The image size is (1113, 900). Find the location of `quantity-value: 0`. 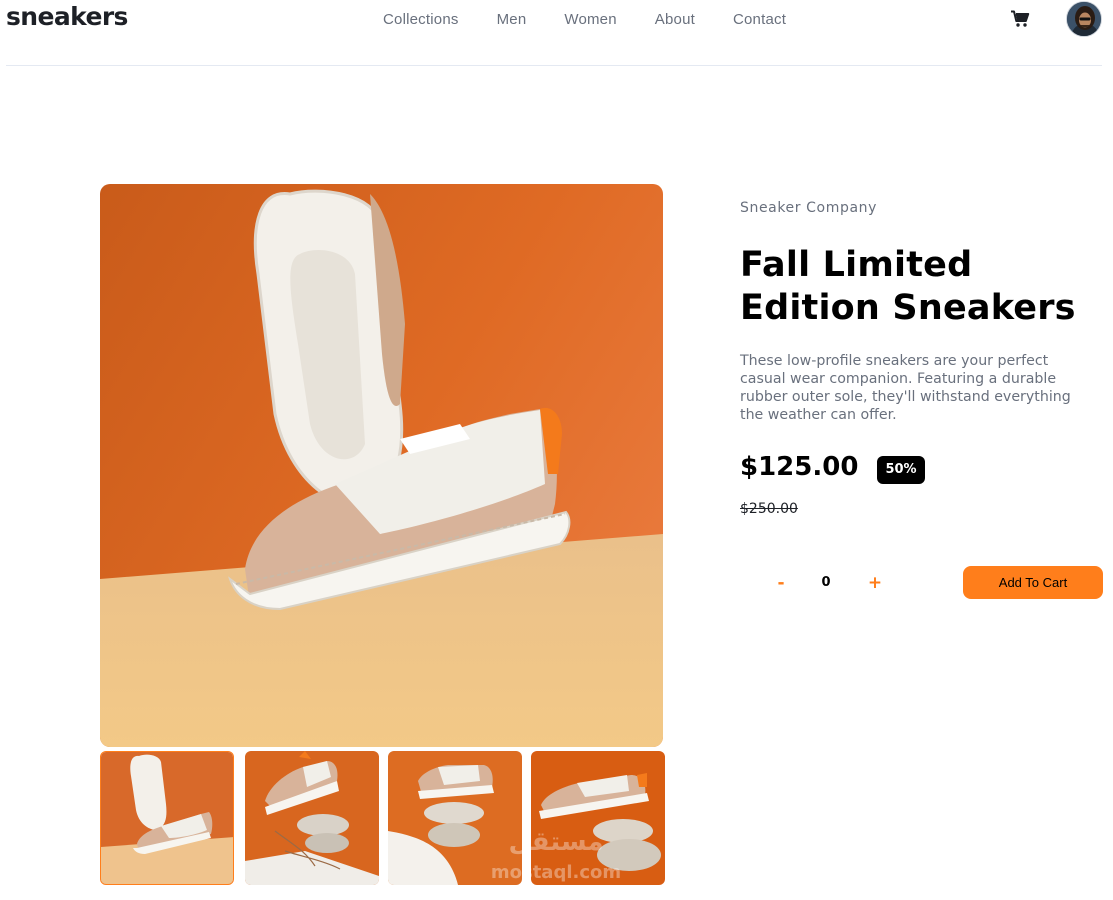

quantity-value: 0 is located at coordinates (826, 582).